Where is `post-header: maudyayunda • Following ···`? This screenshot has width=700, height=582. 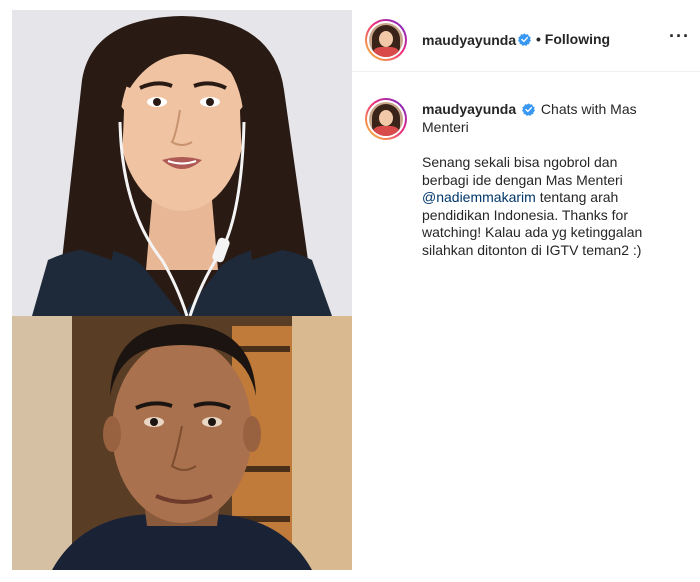 post-header: maudyayunda • Following ··· is located at coordinates (526, 41).